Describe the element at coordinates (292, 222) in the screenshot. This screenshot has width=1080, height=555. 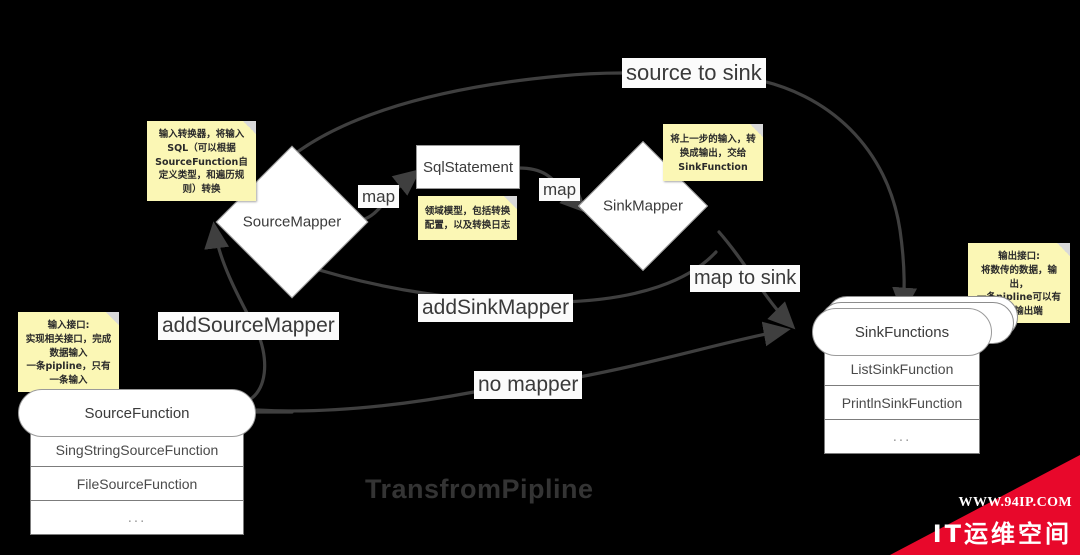
I see `source-mapper-label: SourceMapper` at that location.